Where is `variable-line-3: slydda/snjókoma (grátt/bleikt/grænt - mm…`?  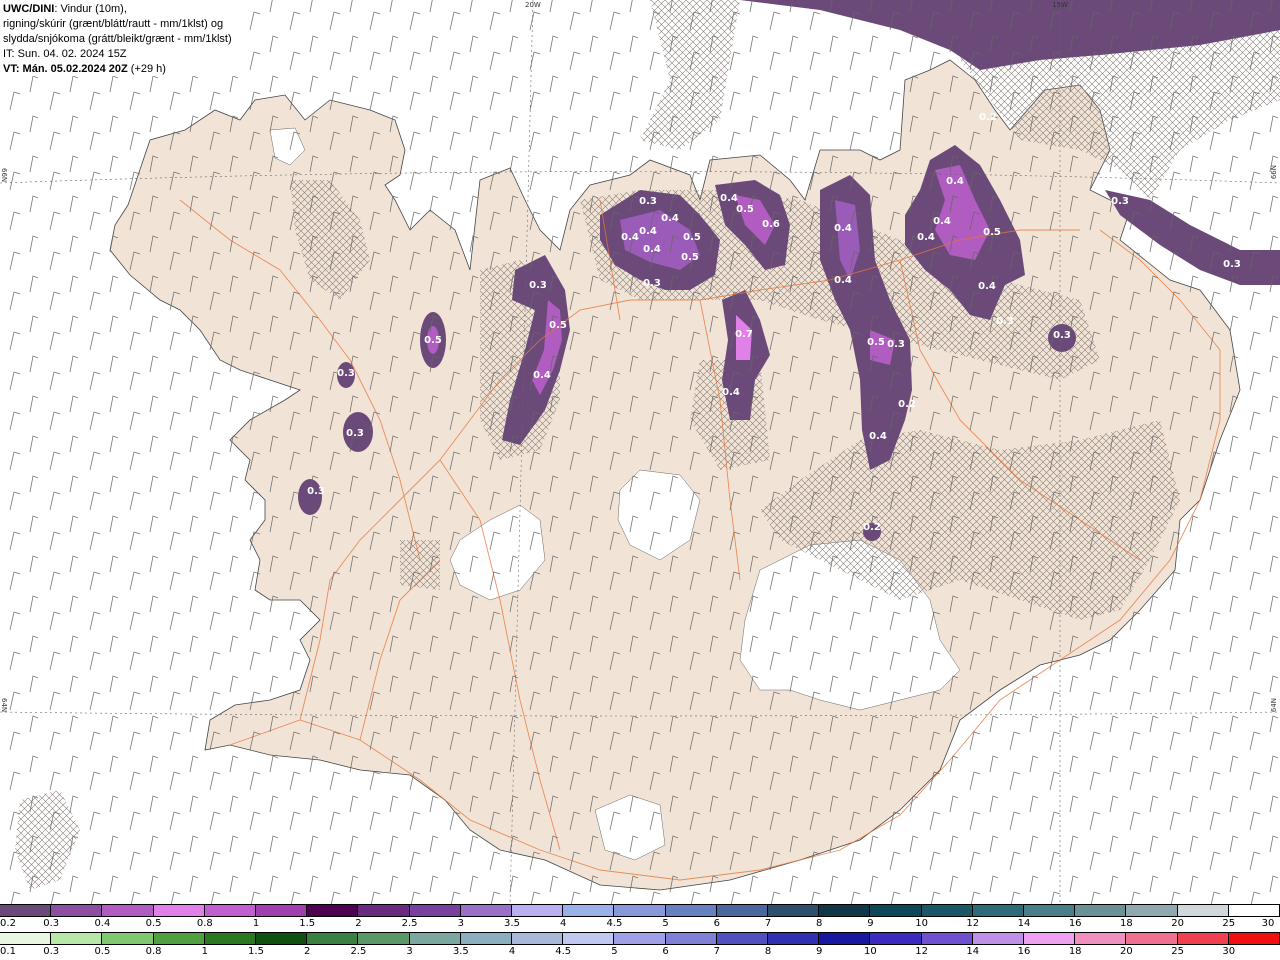 variable-line-3: slydda/snjókoma (grátt/bleikt/grænt - mm… is located at coordinates (117, 39).